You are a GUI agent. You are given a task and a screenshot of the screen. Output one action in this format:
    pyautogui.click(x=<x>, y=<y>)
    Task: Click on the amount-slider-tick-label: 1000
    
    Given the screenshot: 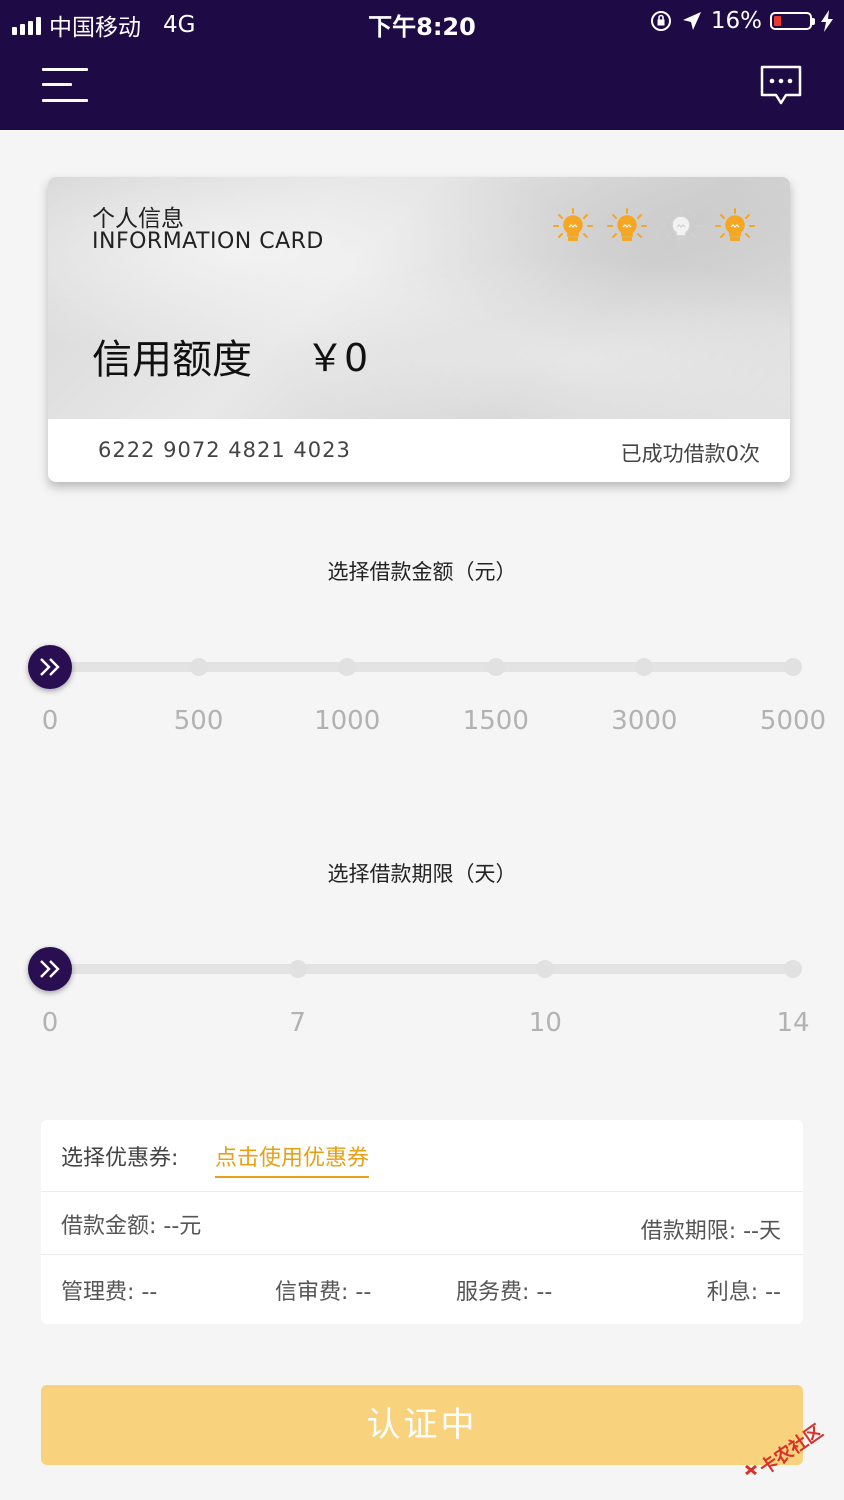 What is the action you would take?
    pyautogui.click(x=347, y=721)
    